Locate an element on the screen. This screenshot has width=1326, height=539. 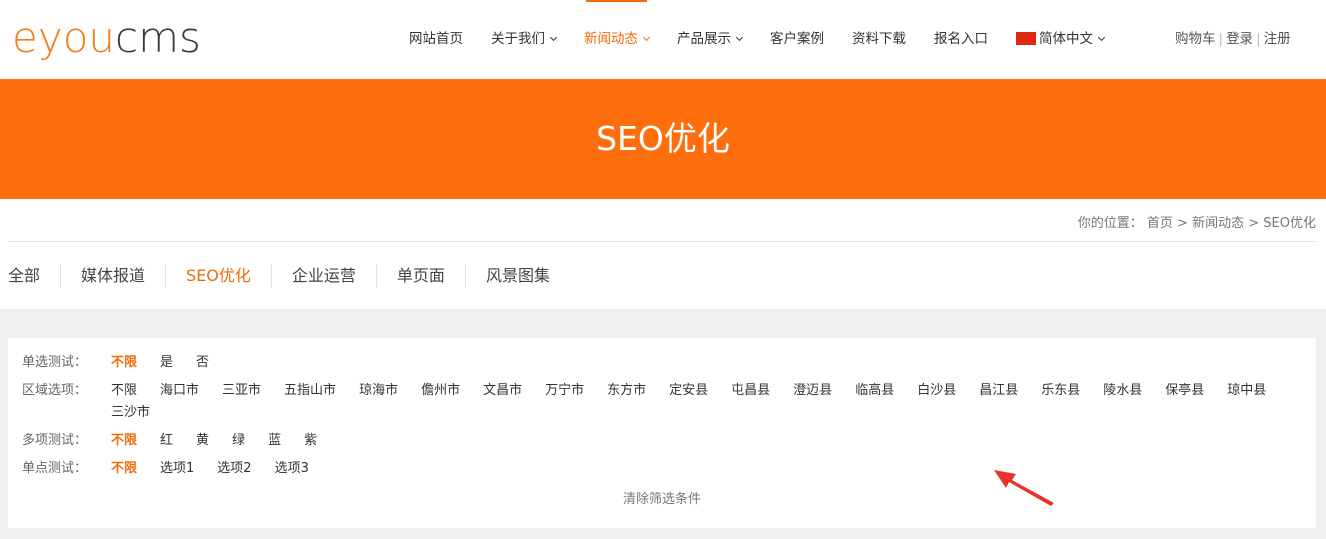
filter-option: 澄迈县 is located at coordinates (812, 391).